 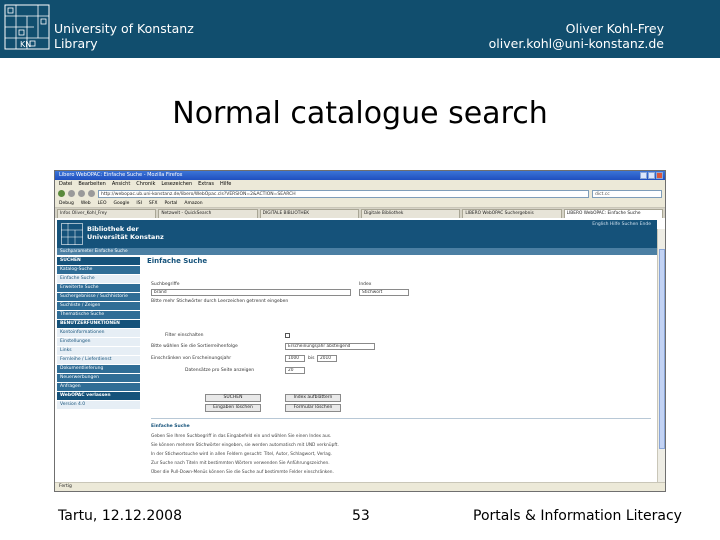 I want to click on bookmark-item: Amazon, so click(x=193, y=203).